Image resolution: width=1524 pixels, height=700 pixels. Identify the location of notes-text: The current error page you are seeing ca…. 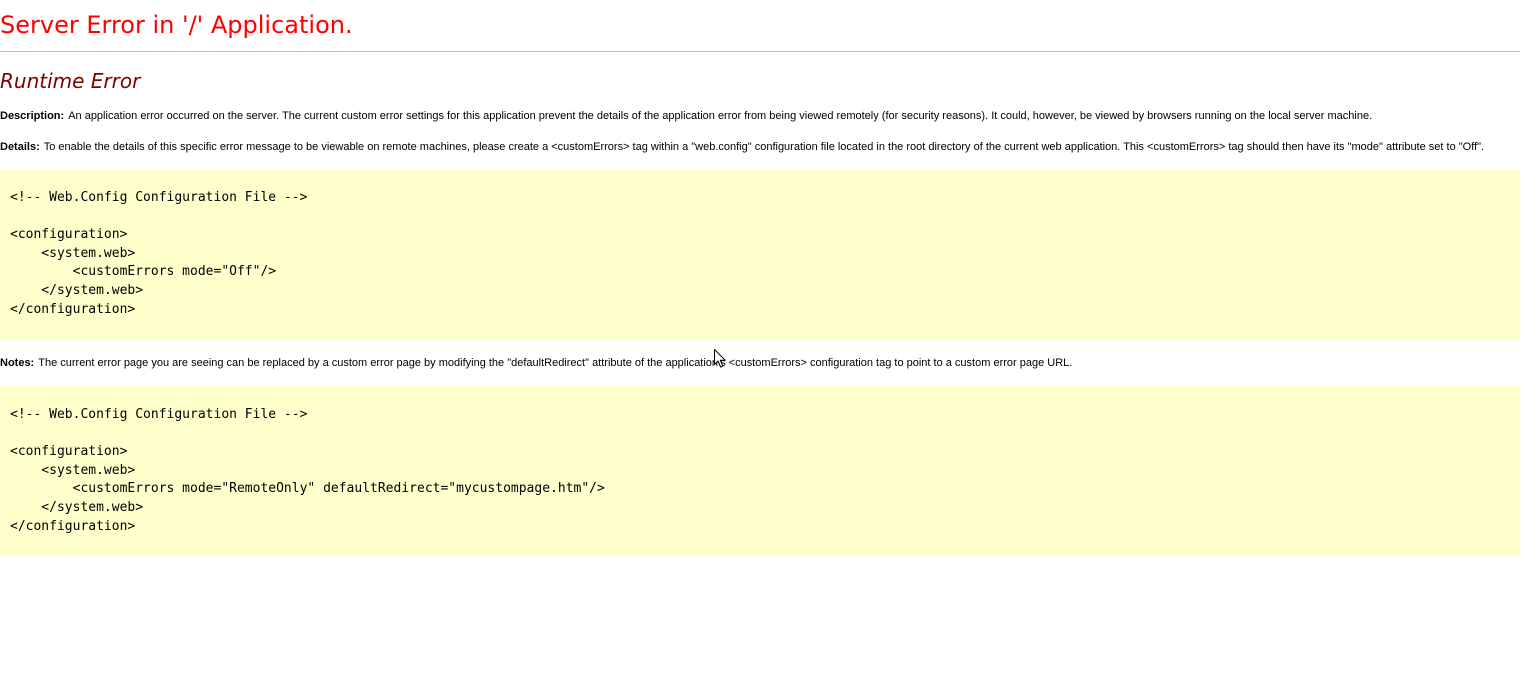
(555, 363).